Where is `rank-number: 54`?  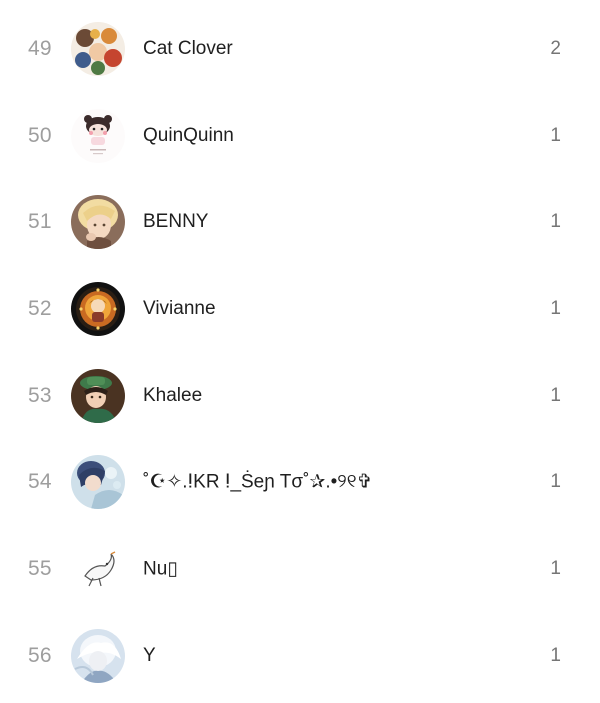 rank-number: 54 is located at coordinates (40, 481).